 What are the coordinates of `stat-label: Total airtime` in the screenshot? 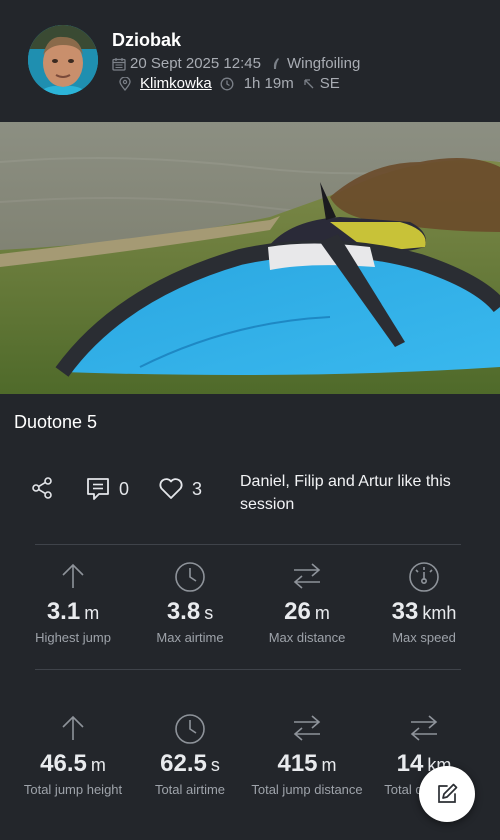 It's located at (190, 789).